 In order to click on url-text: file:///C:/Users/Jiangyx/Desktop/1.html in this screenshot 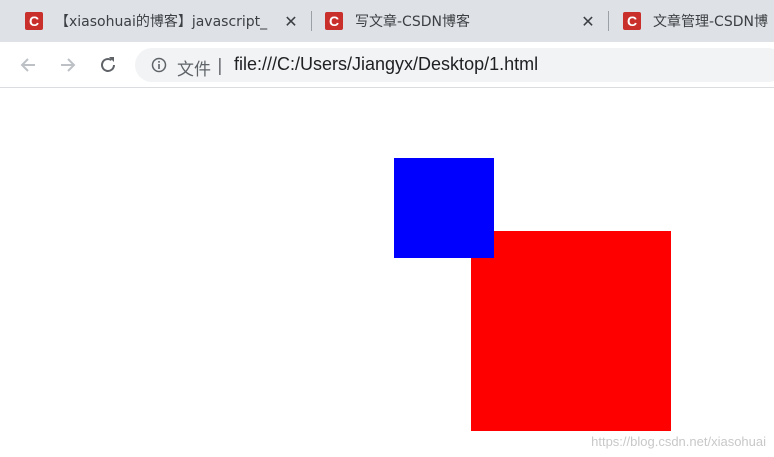, I will do `click(386, 64)`.